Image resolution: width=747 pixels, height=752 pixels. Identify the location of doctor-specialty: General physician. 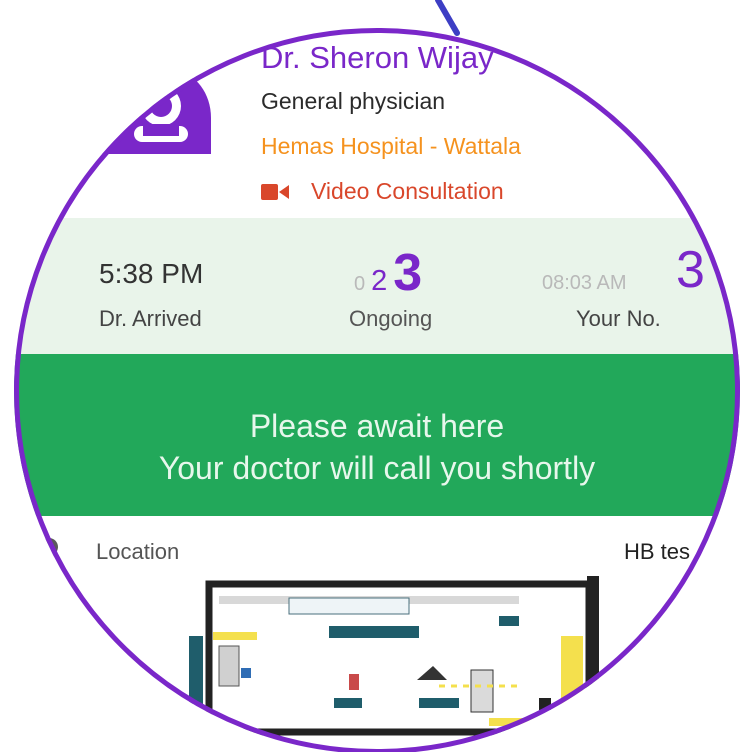
(353, 101).